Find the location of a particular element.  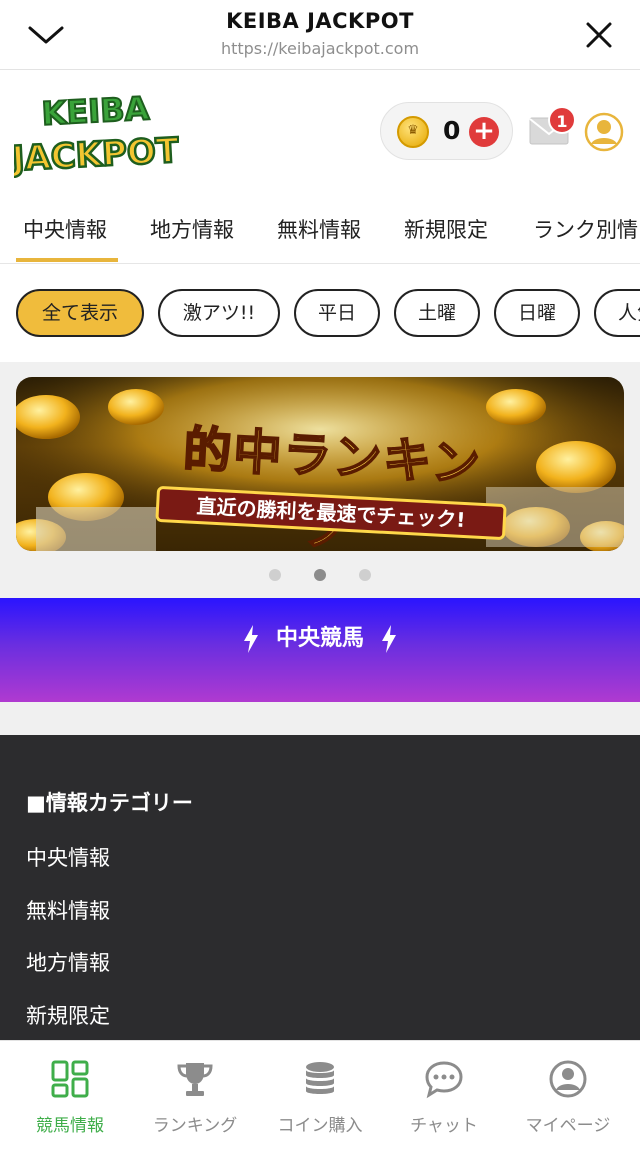

chip-saturday: 土曜 is located at coordinates (437, 313).